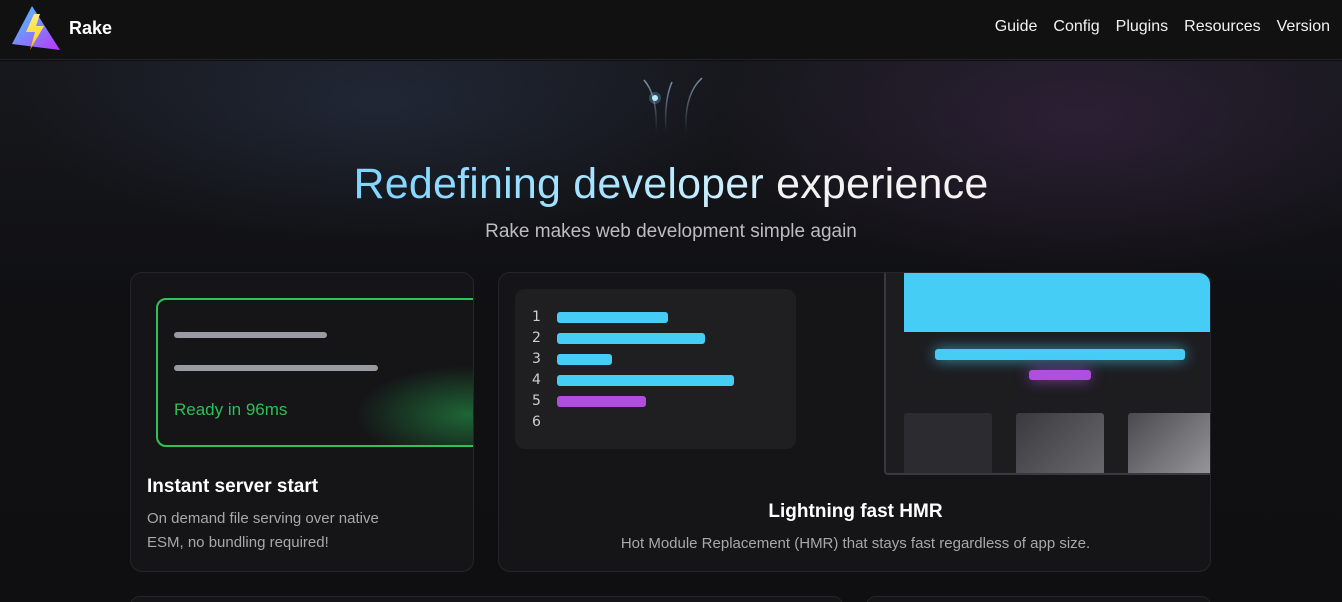 This screenshot has width=1342, height=602. What do you see at coordinates (558, 184) in the screenshot?
I see `headline-highlight: Redefining developer` at bounding box center [558, 184].